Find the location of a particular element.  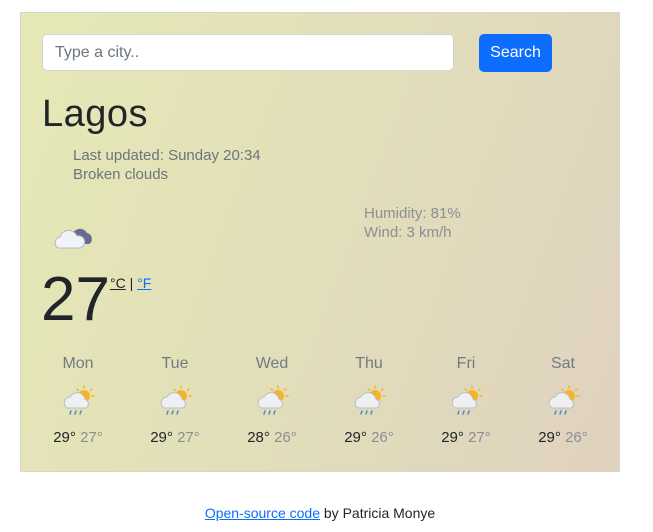

forecast-day: Thu 29° 26° is located at coordinates (369, 399).